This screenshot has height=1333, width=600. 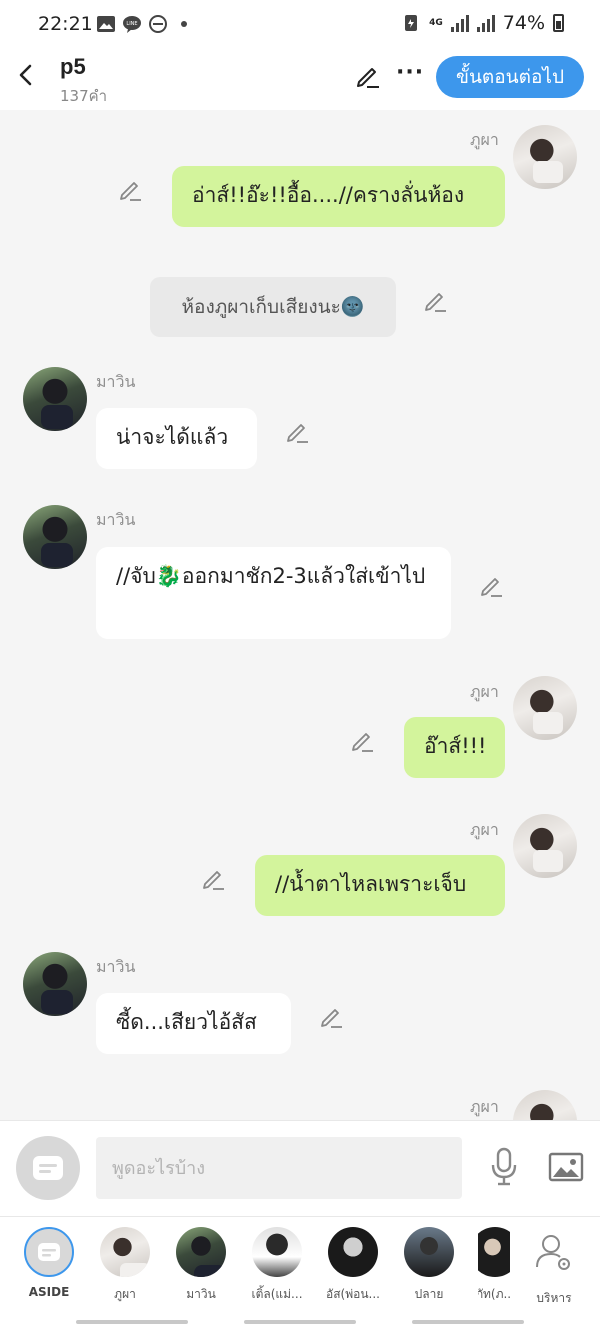 I want to click on word-count: 137คำ, so click(x=84, y=96).